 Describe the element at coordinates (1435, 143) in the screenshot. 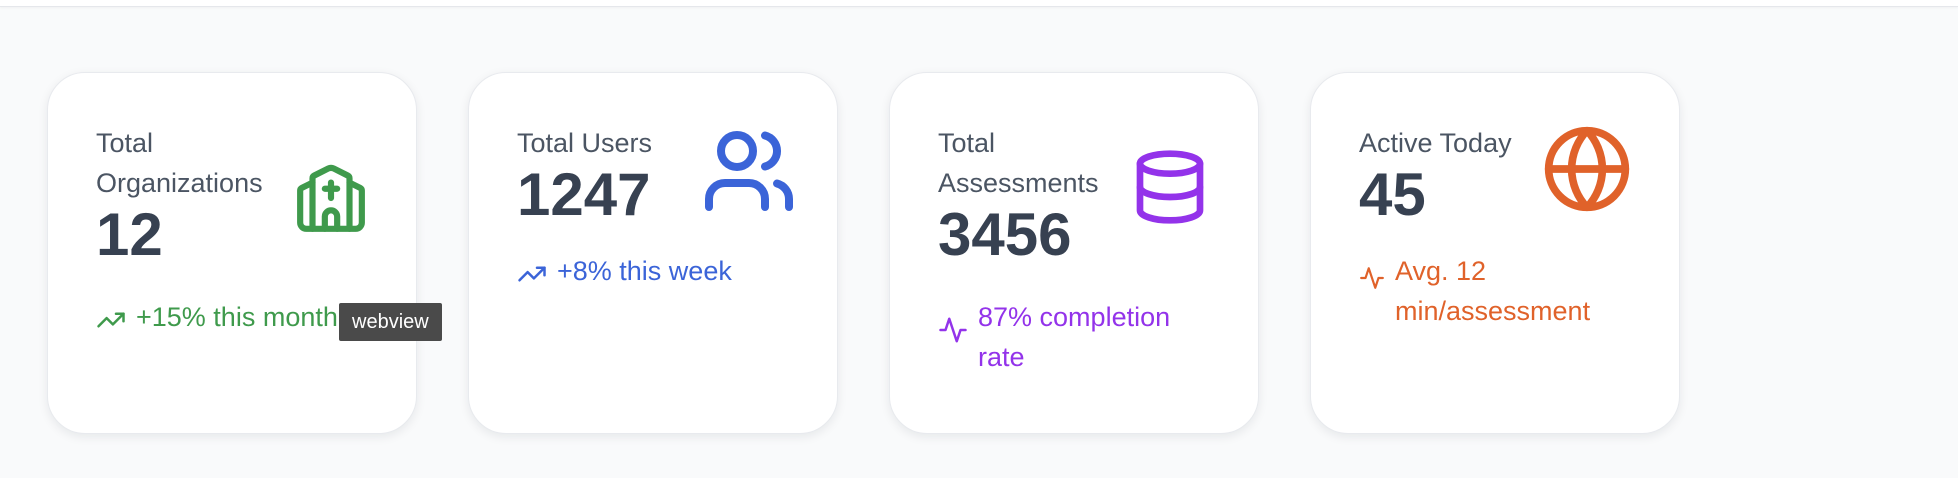

I see `stat-label-active-today: Active Today` at that location.